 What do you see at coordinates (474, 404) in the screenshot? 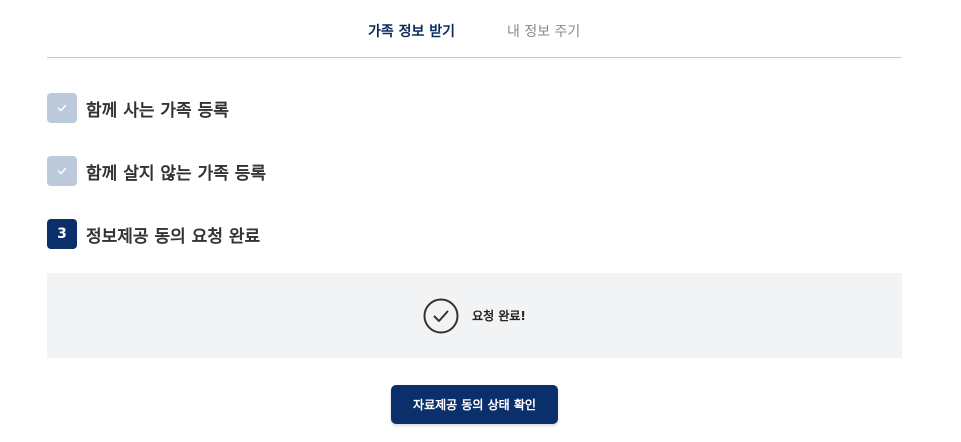
I see `check-consent-status-button: 자료제공 동의 상태 확인` at bounding box center [474, 404].